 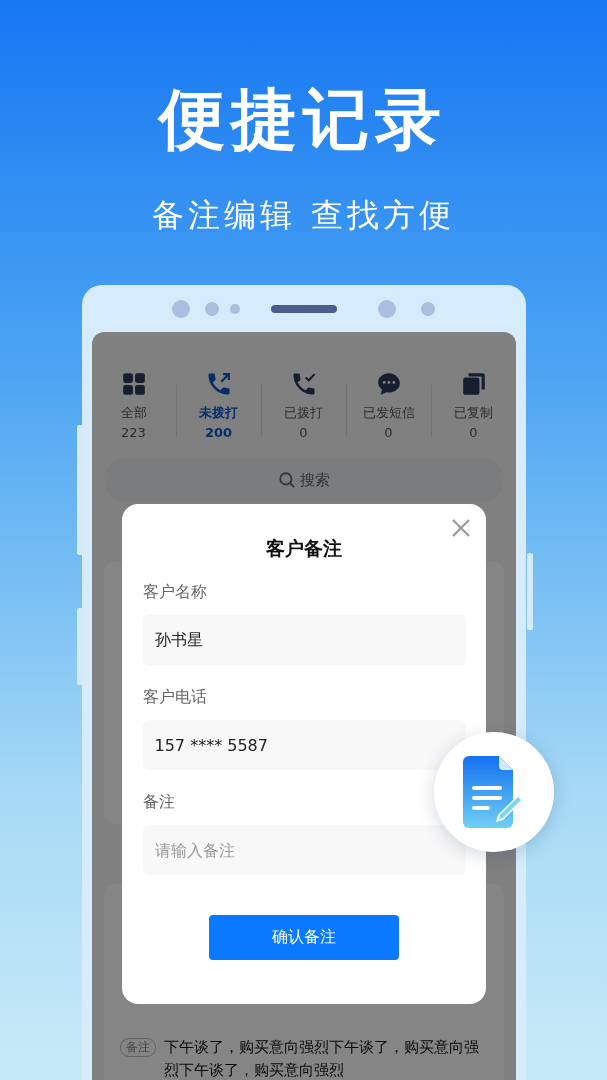 What do you see at coordinates (473, 384) in the screenshot?
I see `copy-icon` at bounding box center [473, 384].